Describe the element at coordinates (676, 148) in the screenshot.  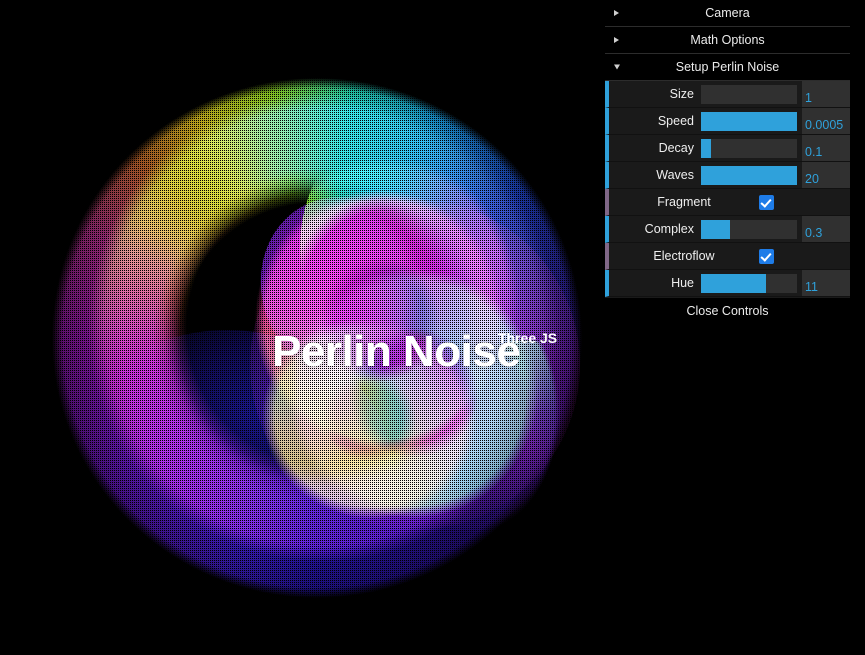
I see `control-label-decay: Decay` at that location.